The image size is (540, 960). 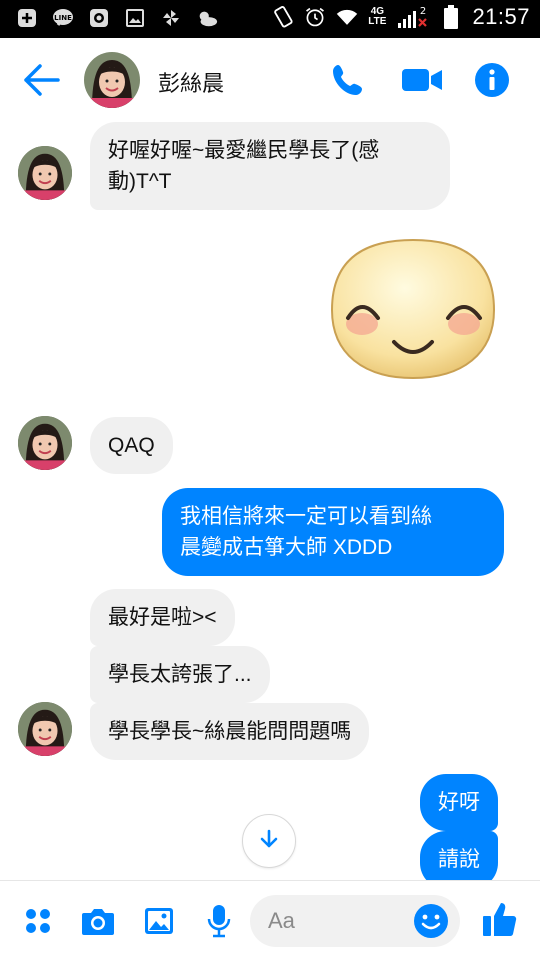 What do you see at coordinates (333, 532) in the screenshot?
I see `message-bubble-outgoing: 我相信將來一定可以看到絲 晨變成古箏大師 XDDD` at bounding box center [333, 532].